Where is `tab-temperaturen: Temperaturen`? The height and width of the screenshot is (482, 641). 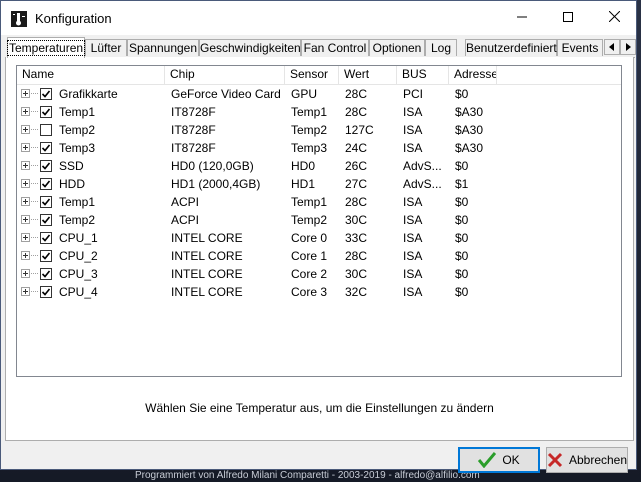
tab-temperaturen: Temperaturen is located at coordinates (46, 47).